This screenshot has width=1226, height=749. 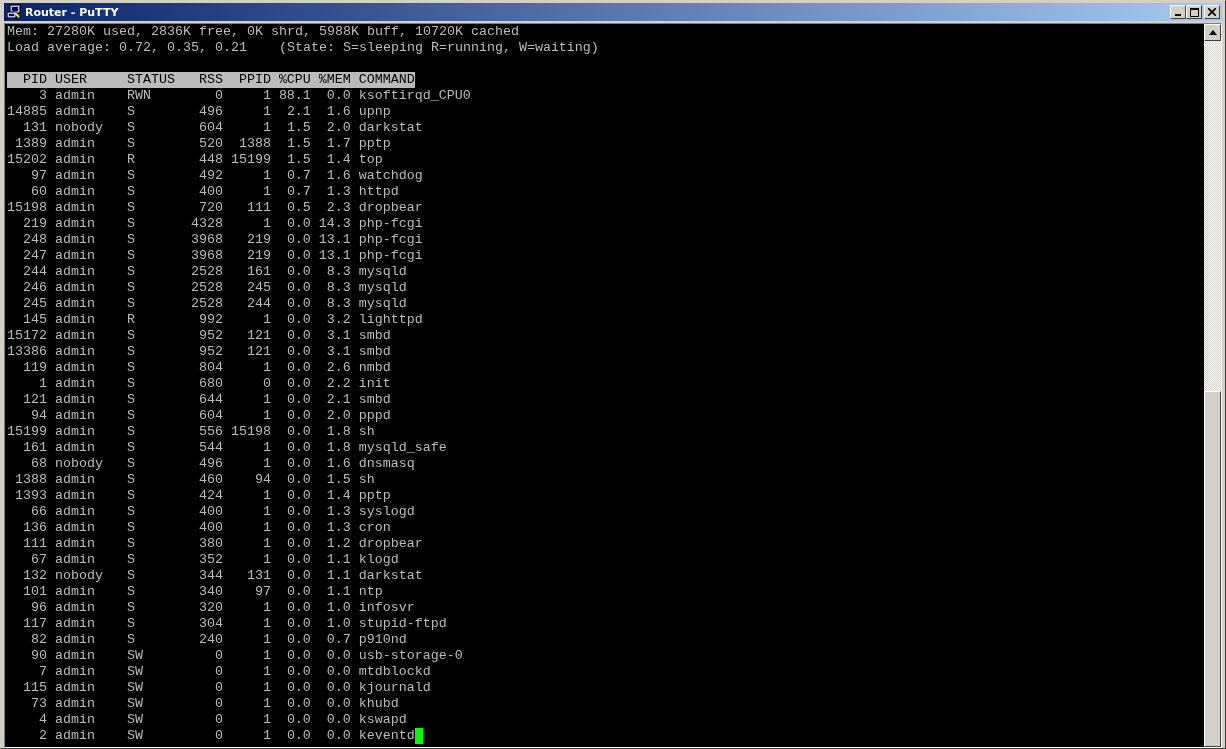 What do you see at coordinates (414, 96) in the screenshot?
I see `table-cell: ksoftirqd_CPU0` at bounding box center [414, 96].